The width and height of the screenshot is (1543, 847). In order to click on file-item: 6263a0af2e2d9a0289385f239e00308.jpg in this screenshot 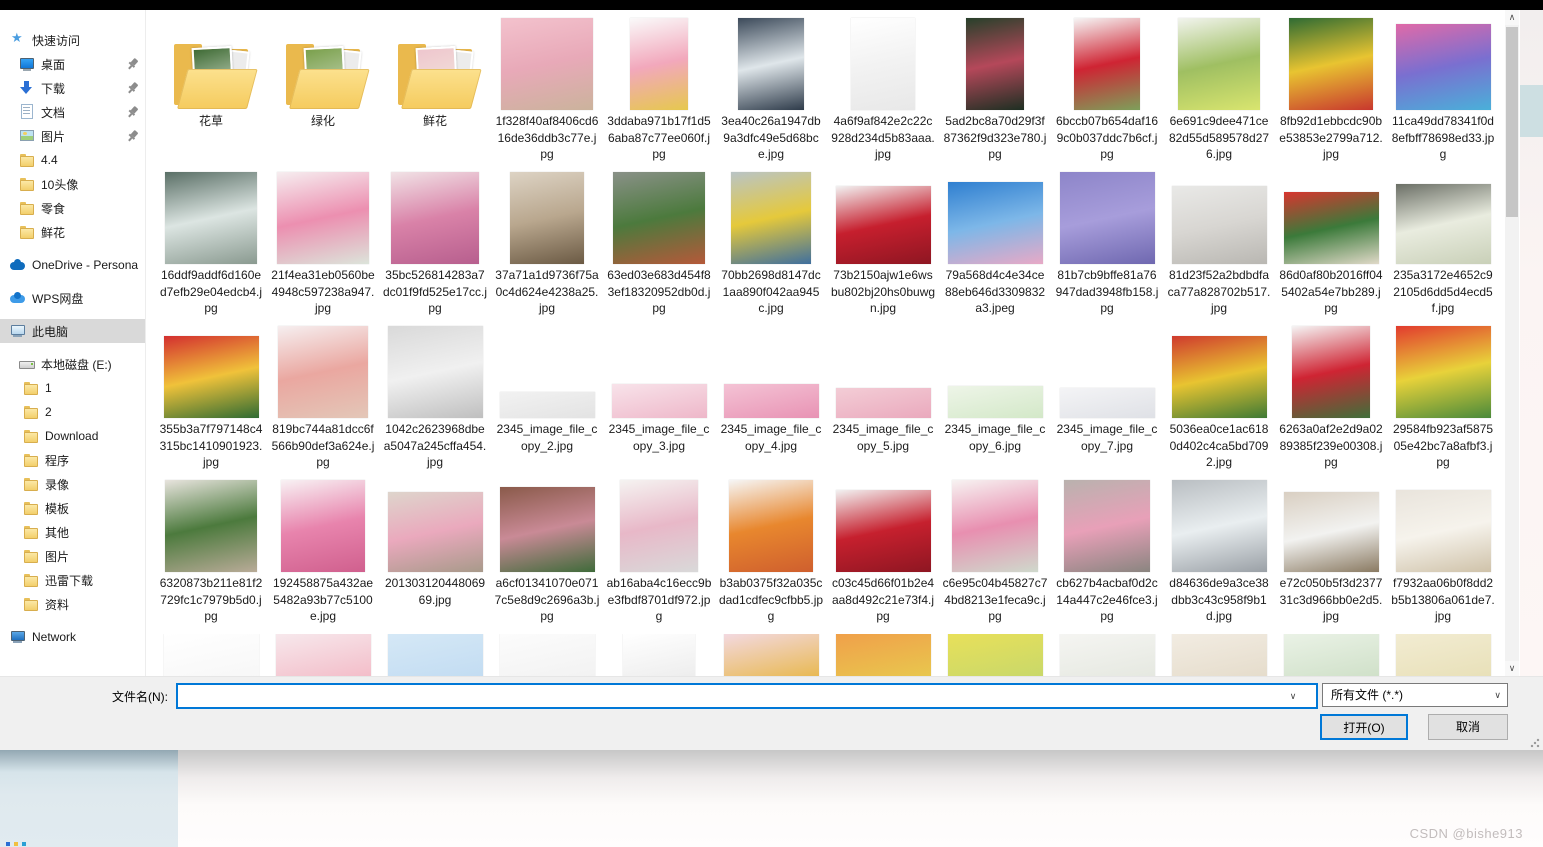, I will do `click(1331, 403)`.